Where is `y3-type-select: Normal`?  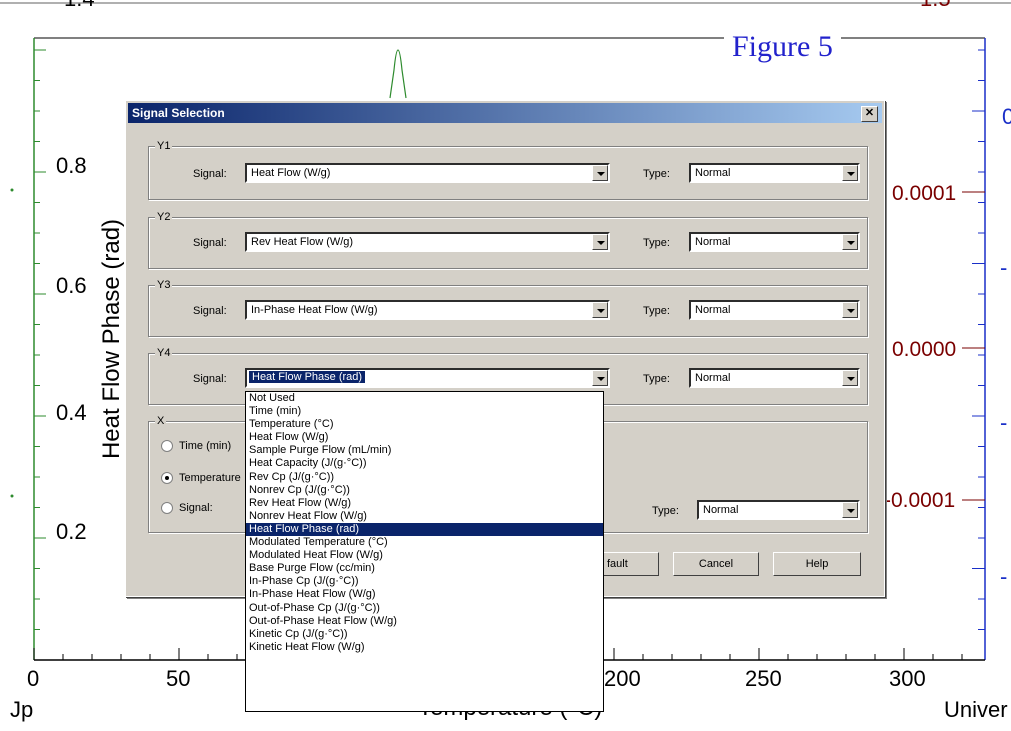
y3-type-select: Normal is located at coordinates (774, 310).